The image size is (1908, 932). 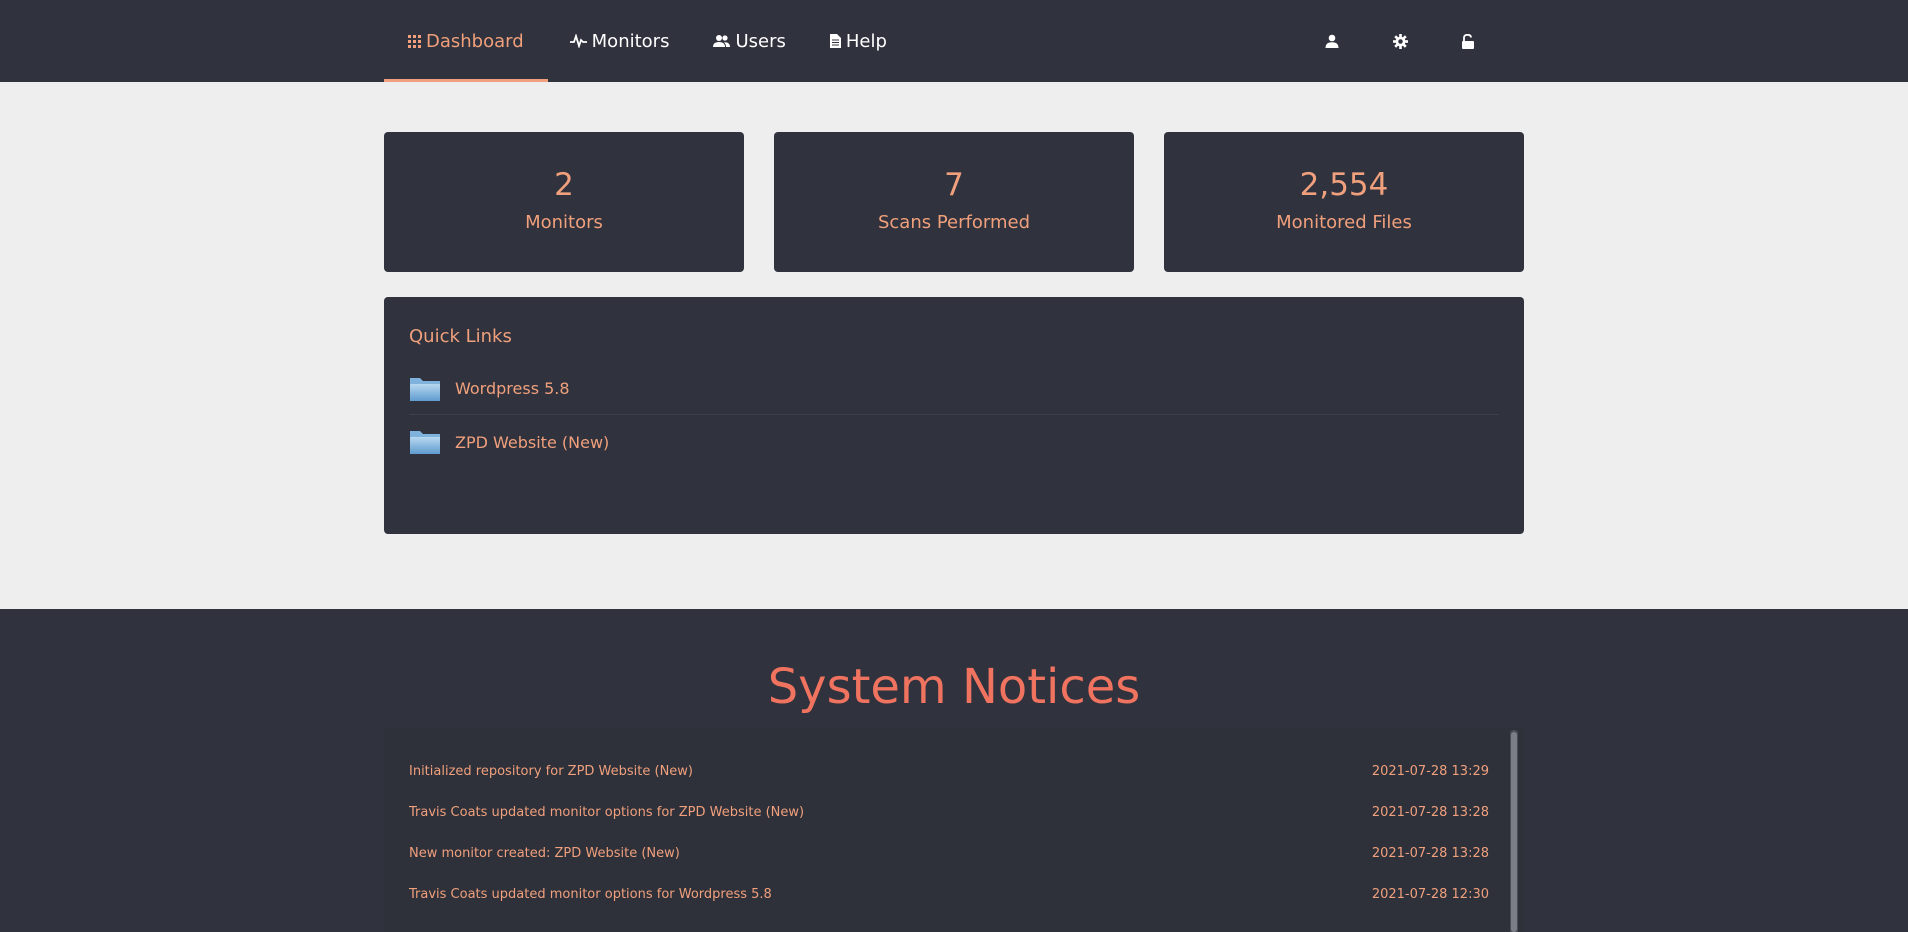 What do you see at coordinates (722, 41) in the screenshot?
I see `users-icon` at bounding box center [722, 41].